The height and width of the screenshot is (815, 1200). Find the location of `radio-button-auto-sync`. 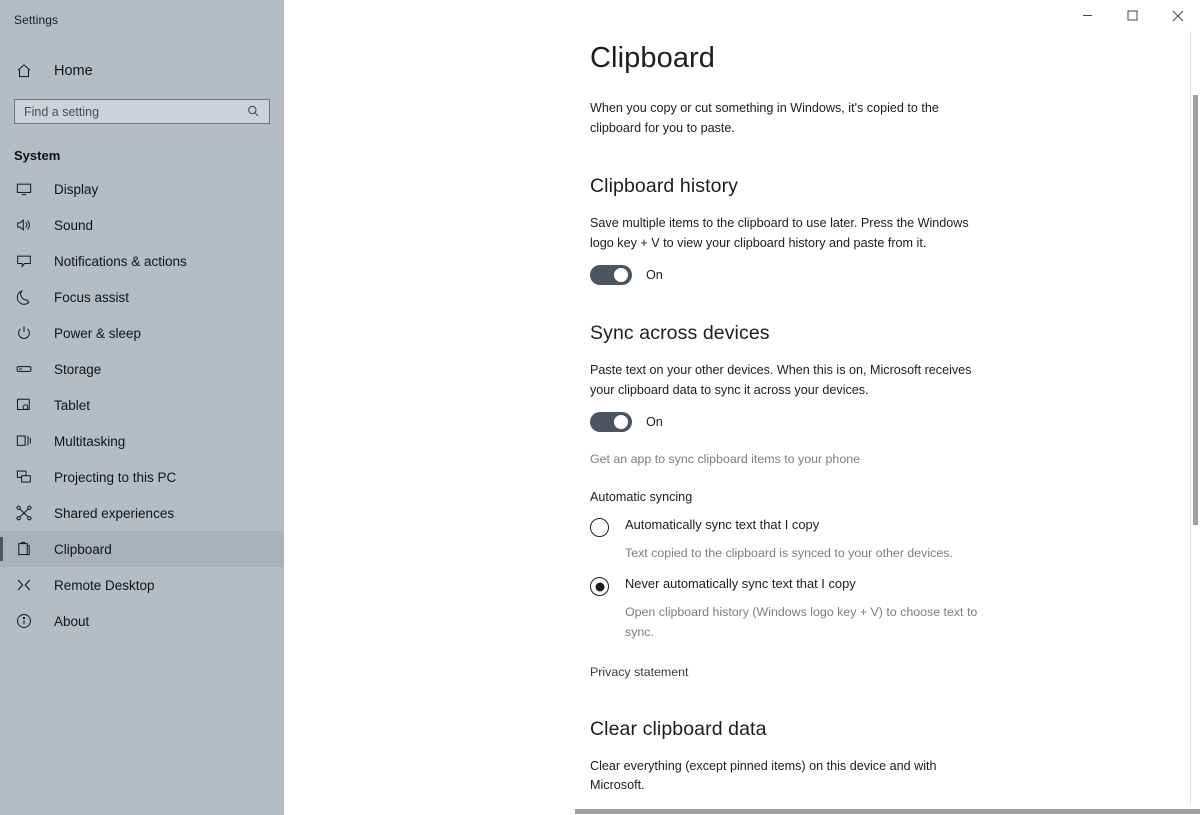

radio-button-auto-sync is located at coordinates (599, 528).